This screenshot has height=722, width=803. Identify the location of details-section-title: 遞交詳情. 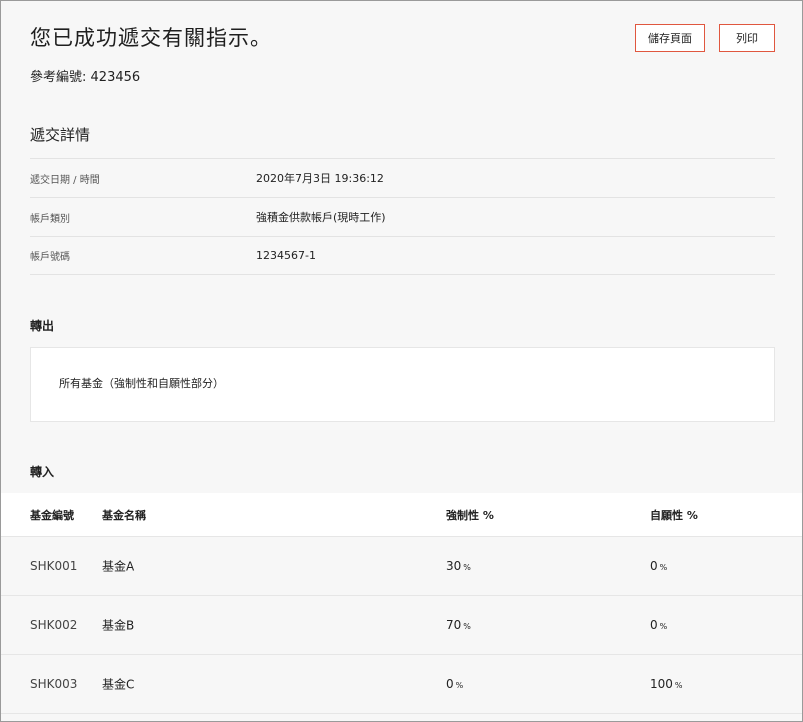
(60, 135).